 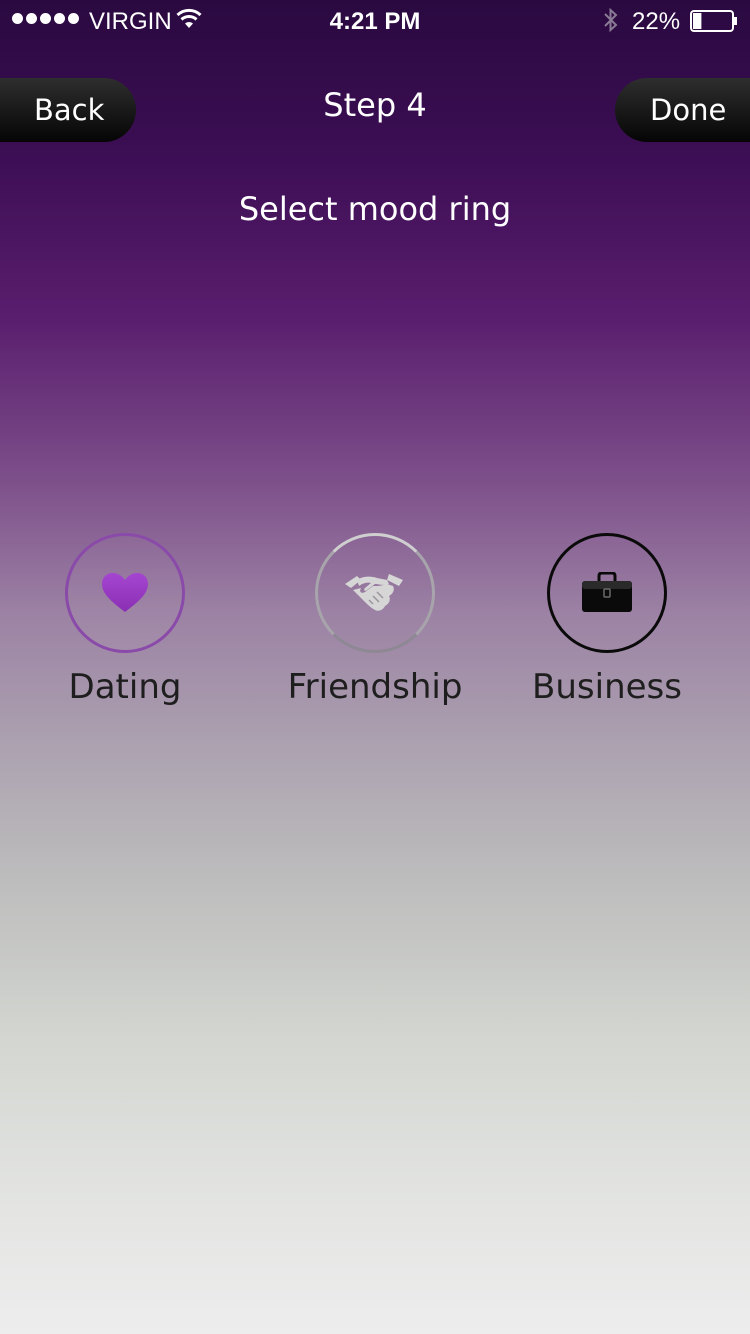 I want to click on done-button: Done, so click(x=682, y=110).